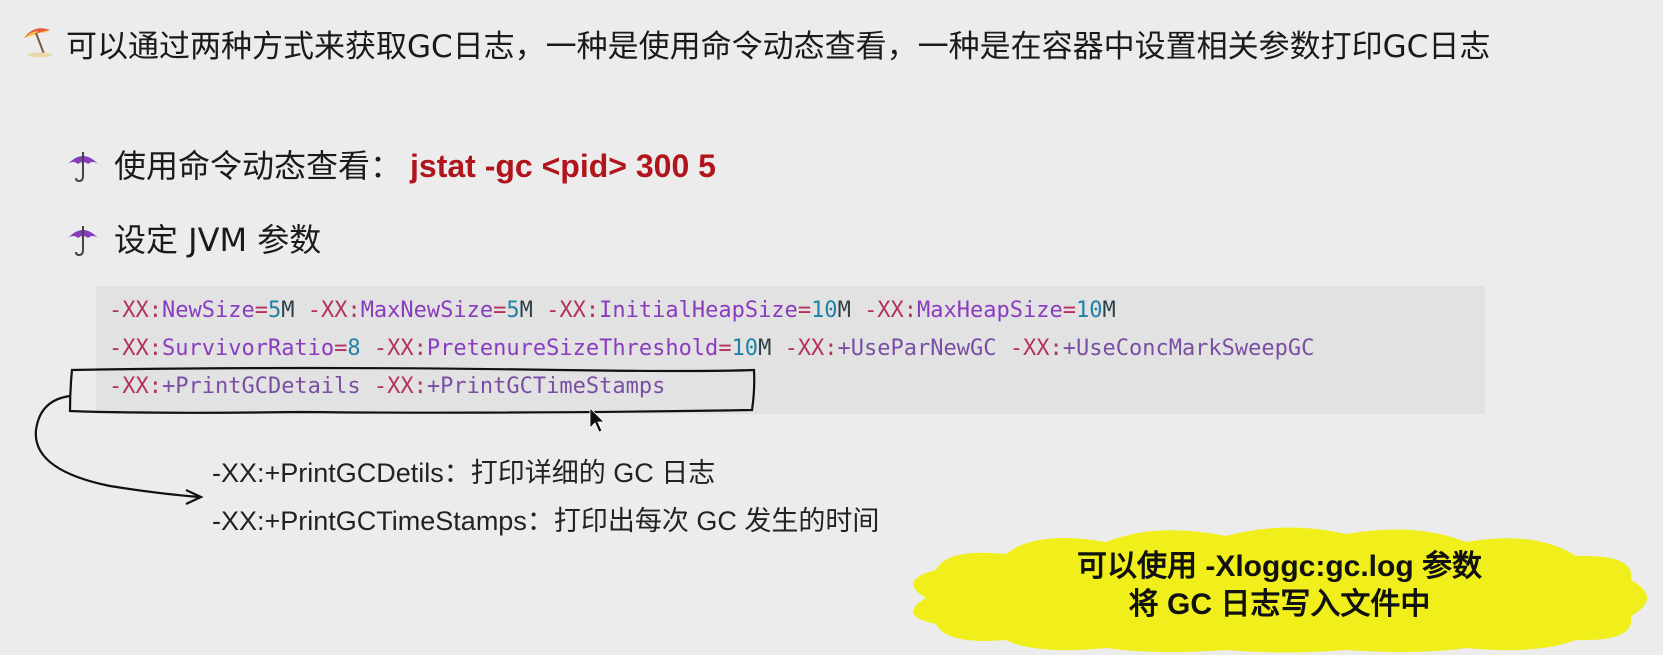 Image resolution: width=1663 pixels, height=655 pixels. I want to click on sub-item-jvm-params: 设定 JVM 参数, so click(193, 240).